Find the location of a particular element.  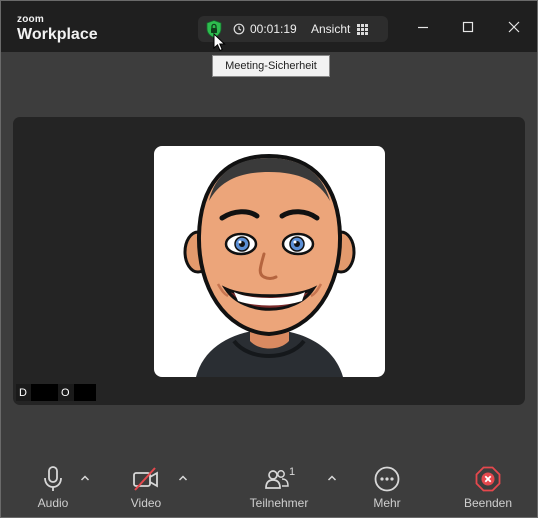

audio-label: Audio is located at coordinates (53, 503).